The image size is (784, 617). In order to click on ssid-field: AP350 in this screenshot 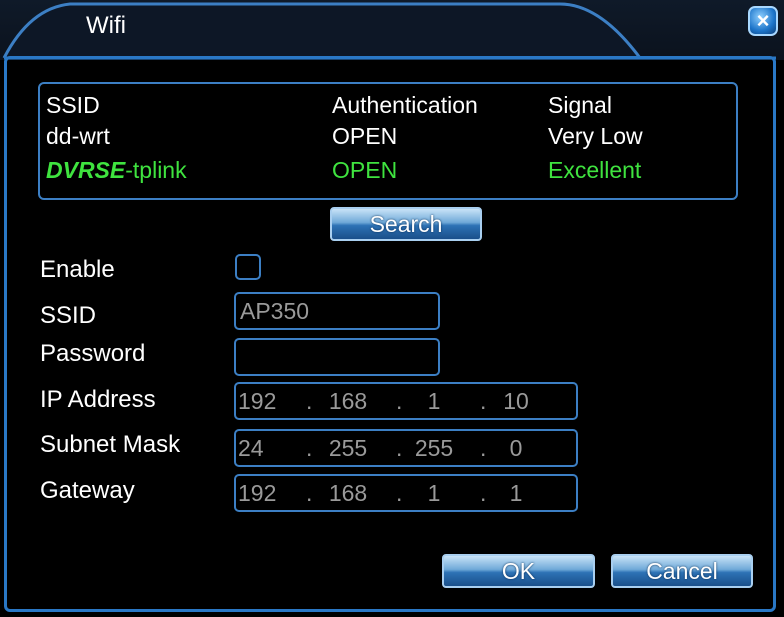, I will do `click(337, 311)`.